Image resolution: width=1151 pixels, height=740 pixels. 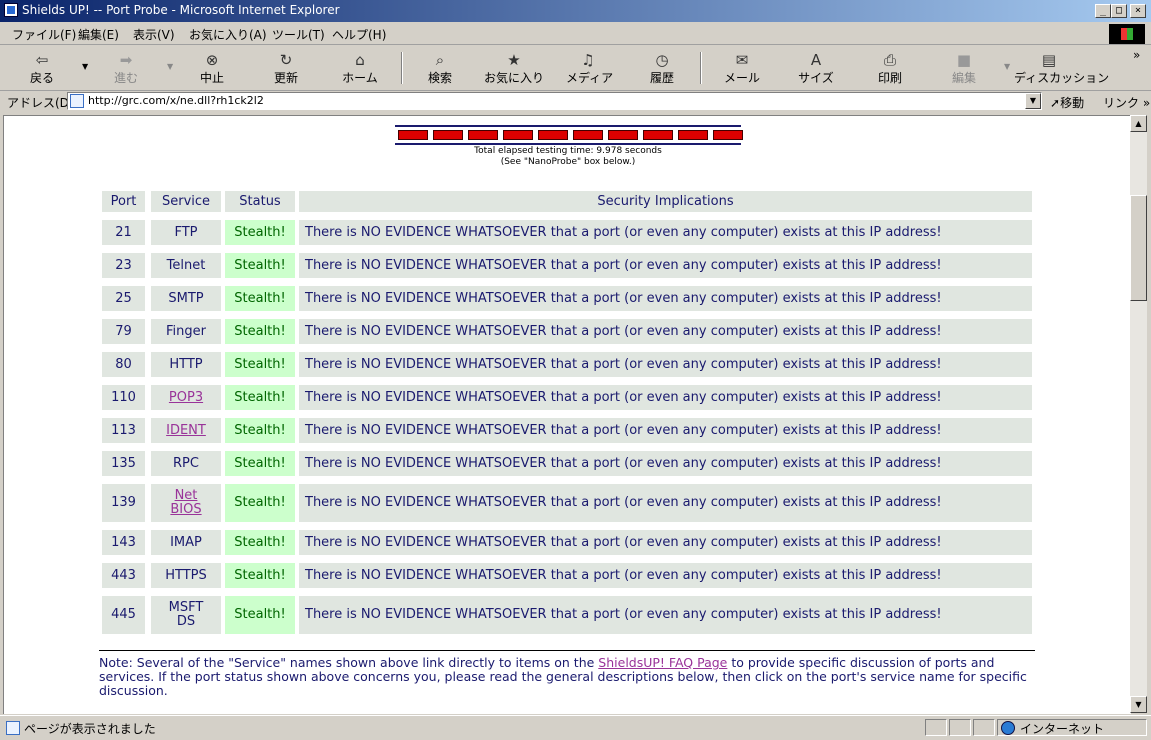 What do you see at coordinates (1119, 11) in the screenshot?
I see `maximize-button: □` at bounding box center [1119, 11].